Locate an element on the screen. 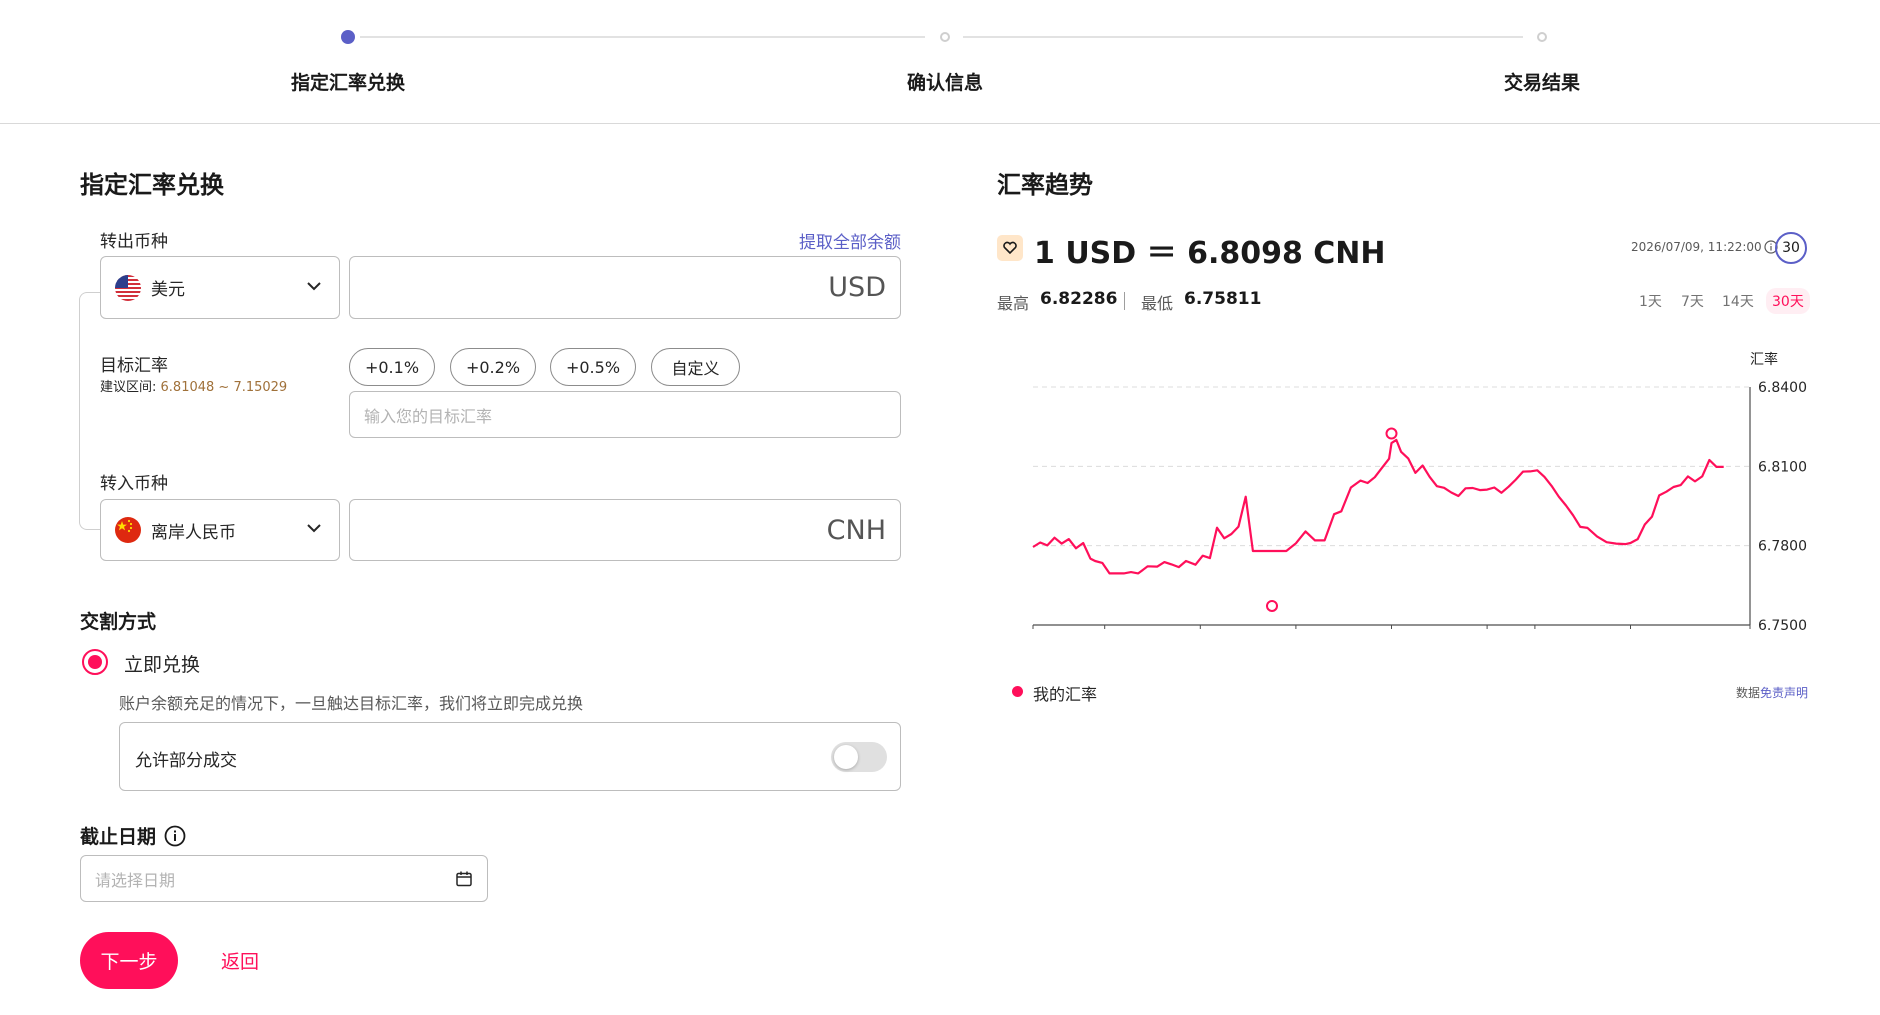  partial-fill-box: 允许部分成交 is located at coordinates (510, 756).